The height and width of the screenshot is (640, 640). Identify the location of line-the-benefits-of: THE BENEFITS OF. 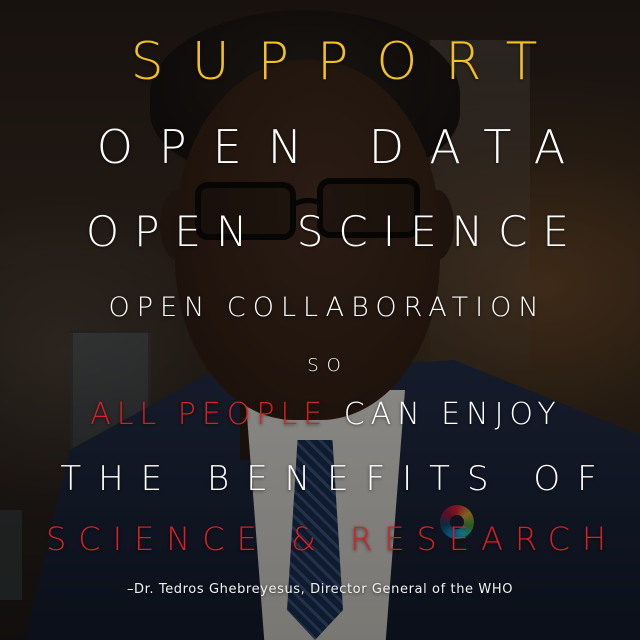
(337, 479).